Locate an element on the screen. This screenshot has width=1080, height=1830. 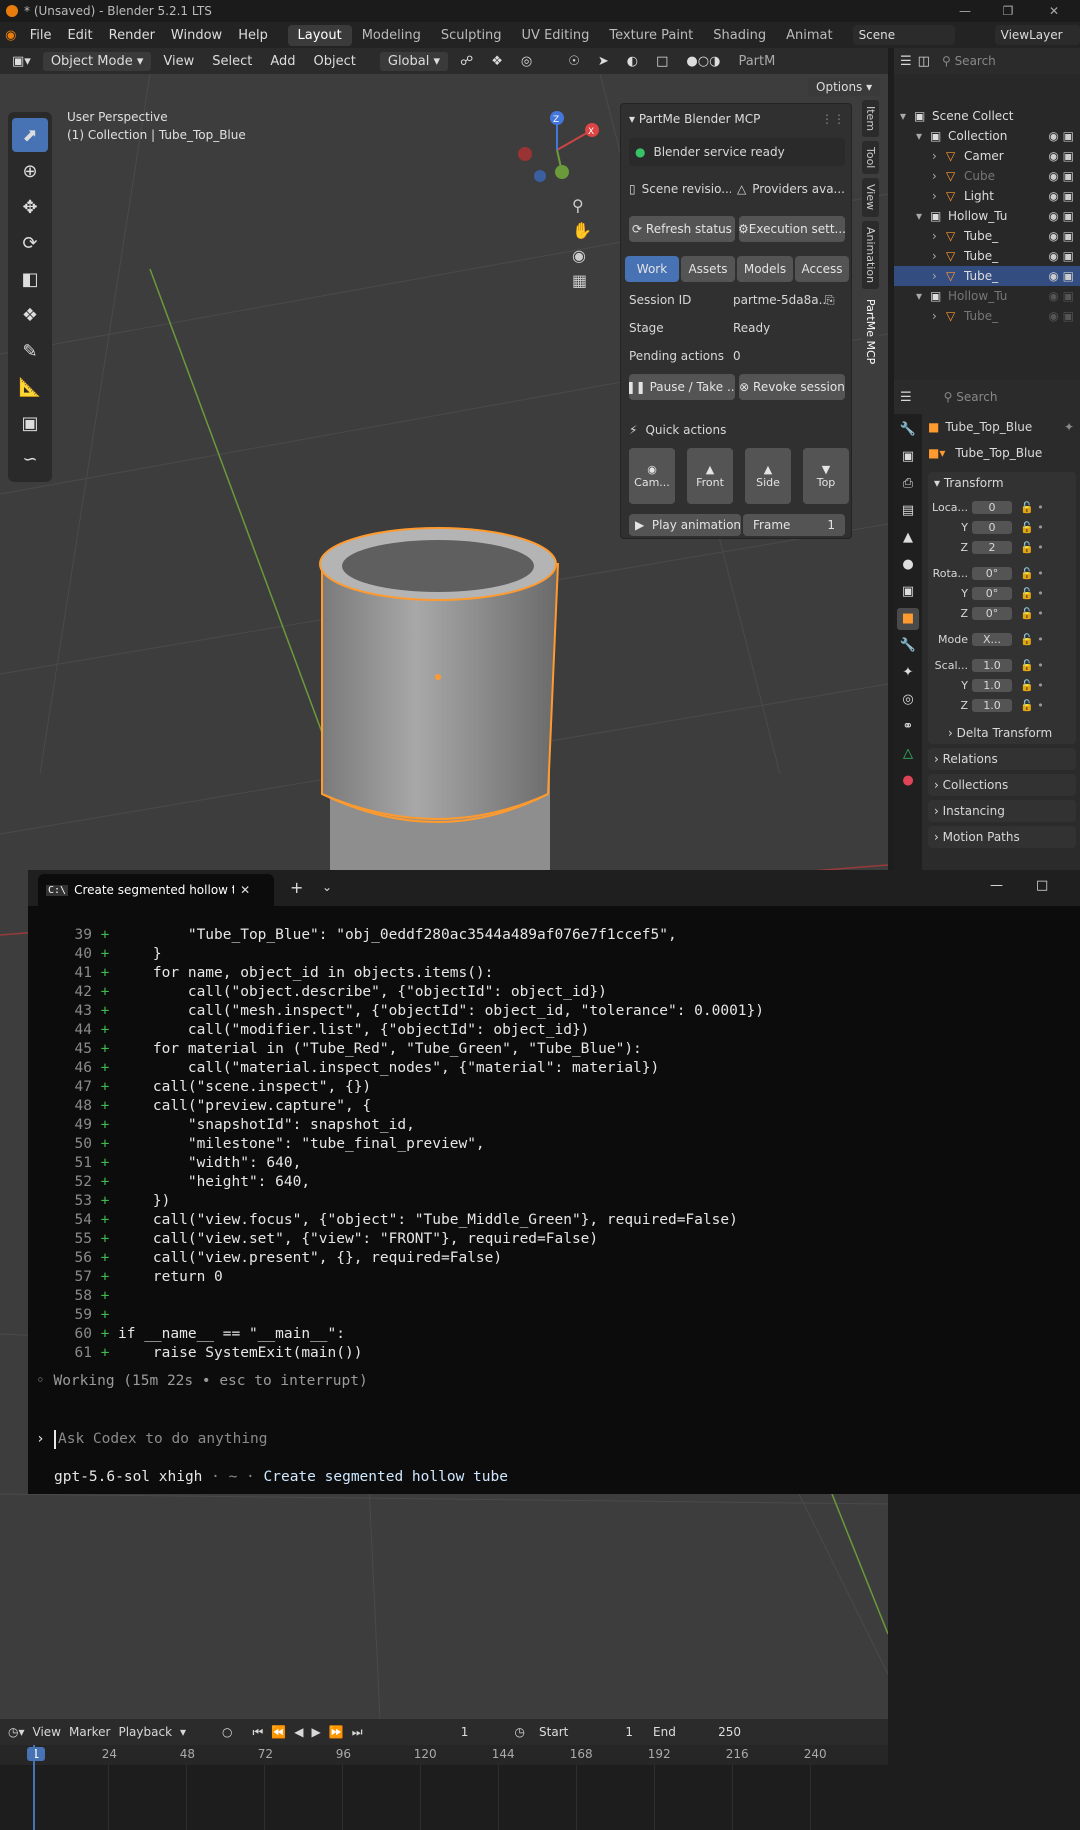
workspace-tab-animation: Animat is located at coordinates (809, 35).